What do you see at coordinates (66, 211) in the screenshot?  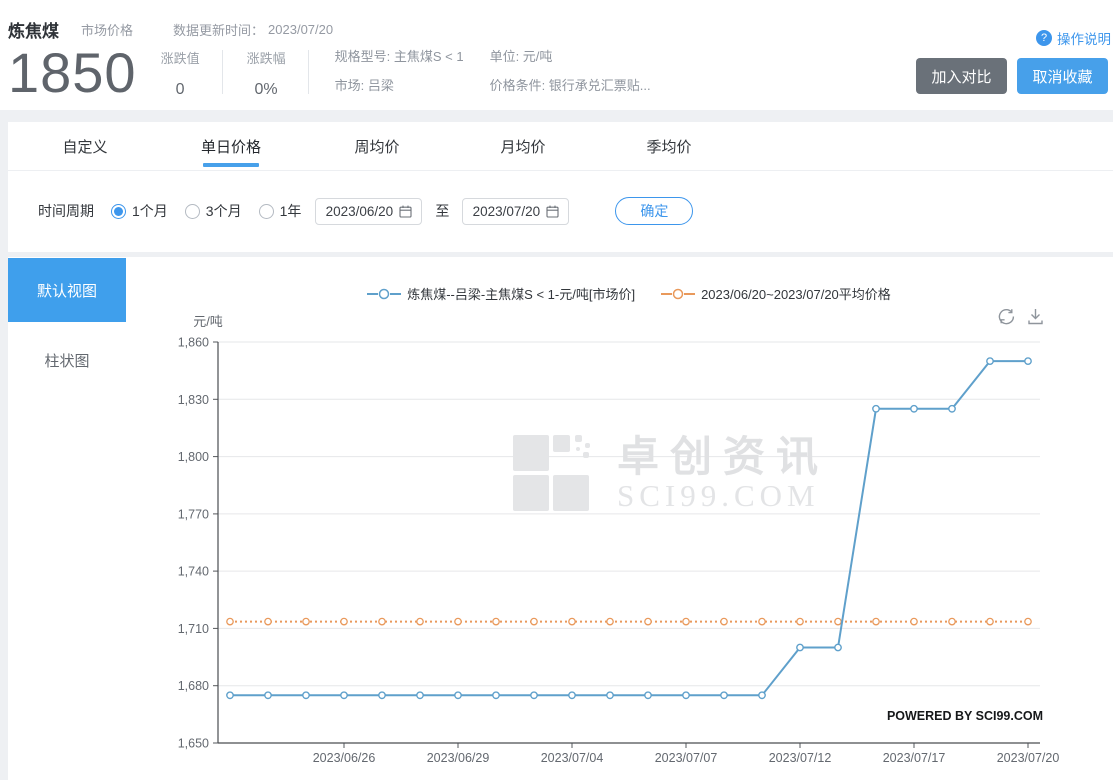 I see `time-period-label: 时间周期` at bounding box center [66, 211].